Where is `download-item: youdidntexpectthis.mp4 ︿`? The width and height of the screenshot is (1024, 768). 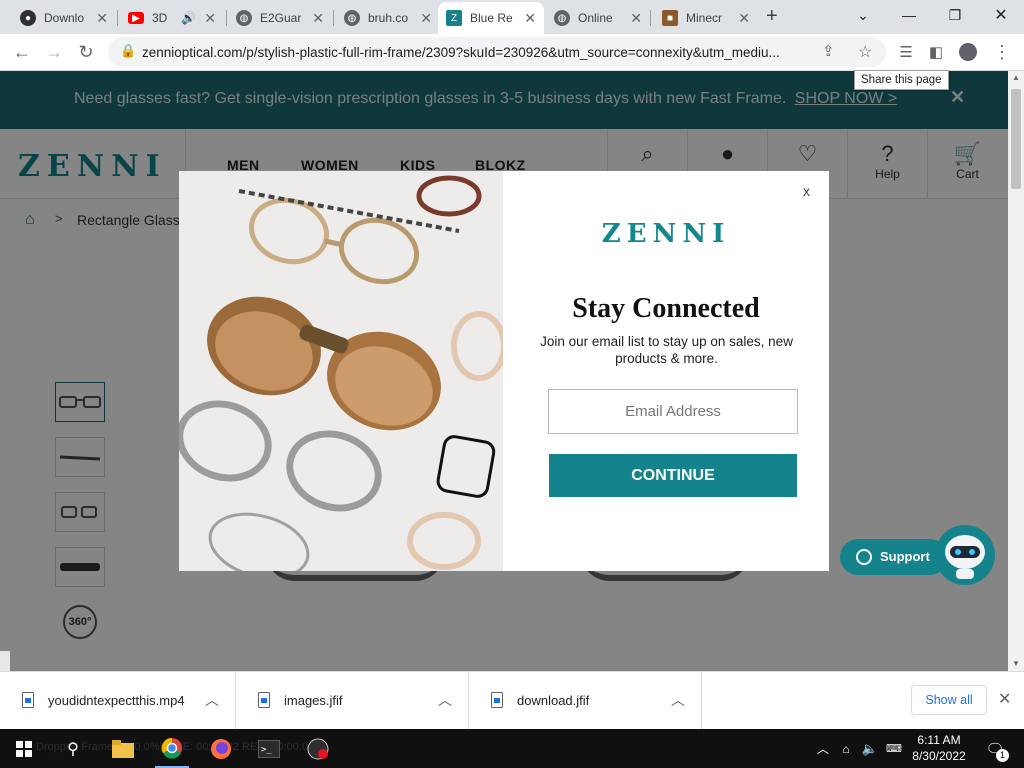
download-item: youdidntexpectthis.mp4 ︿ is located at coordinates (118, 701).